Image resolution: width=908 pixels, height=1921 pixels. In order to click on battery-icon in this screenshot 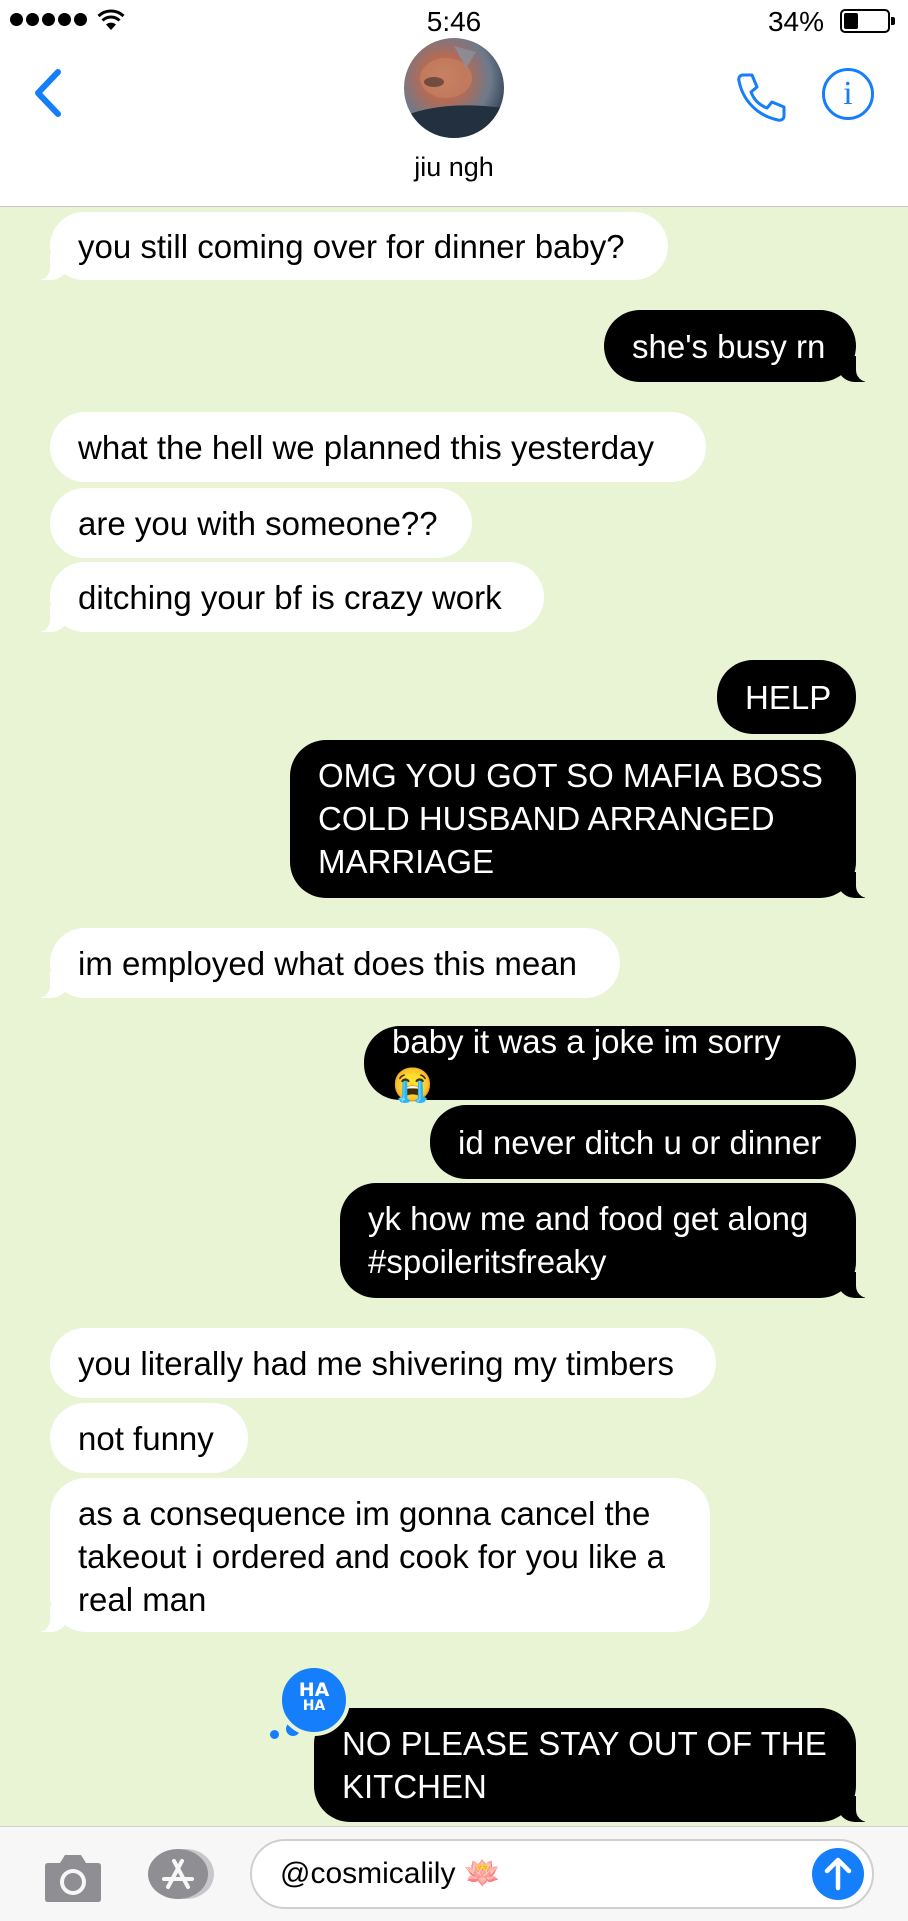, I will do `click(867, 21)`.